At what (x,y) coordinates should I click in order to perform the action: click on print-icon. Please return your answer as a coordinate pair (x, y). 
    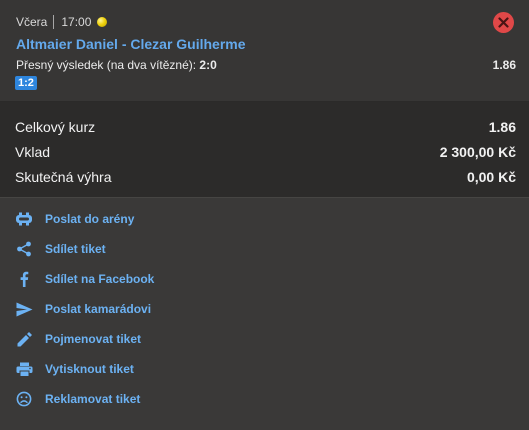
    Looking at the image, I should click on (24, 369).